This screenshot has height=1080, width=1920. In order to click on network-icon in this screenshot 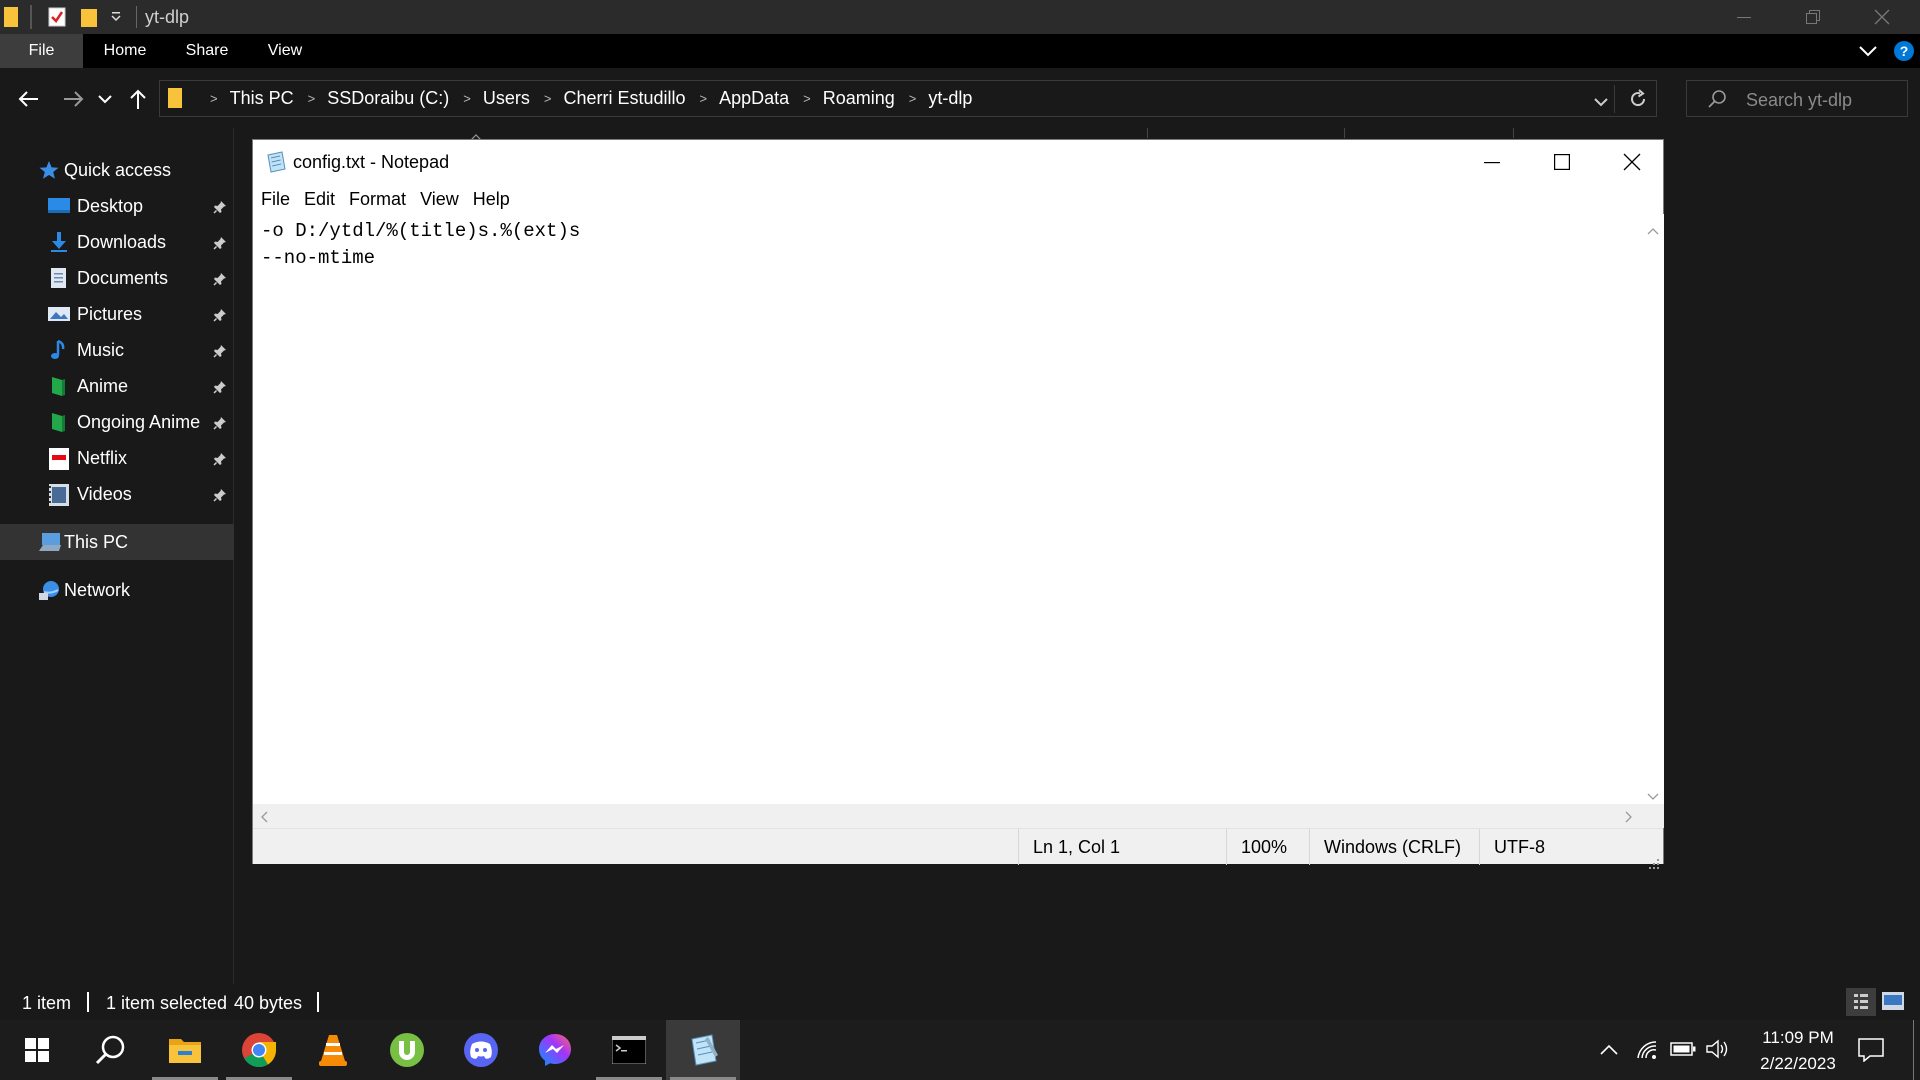, I will do `click(49, 590)`.